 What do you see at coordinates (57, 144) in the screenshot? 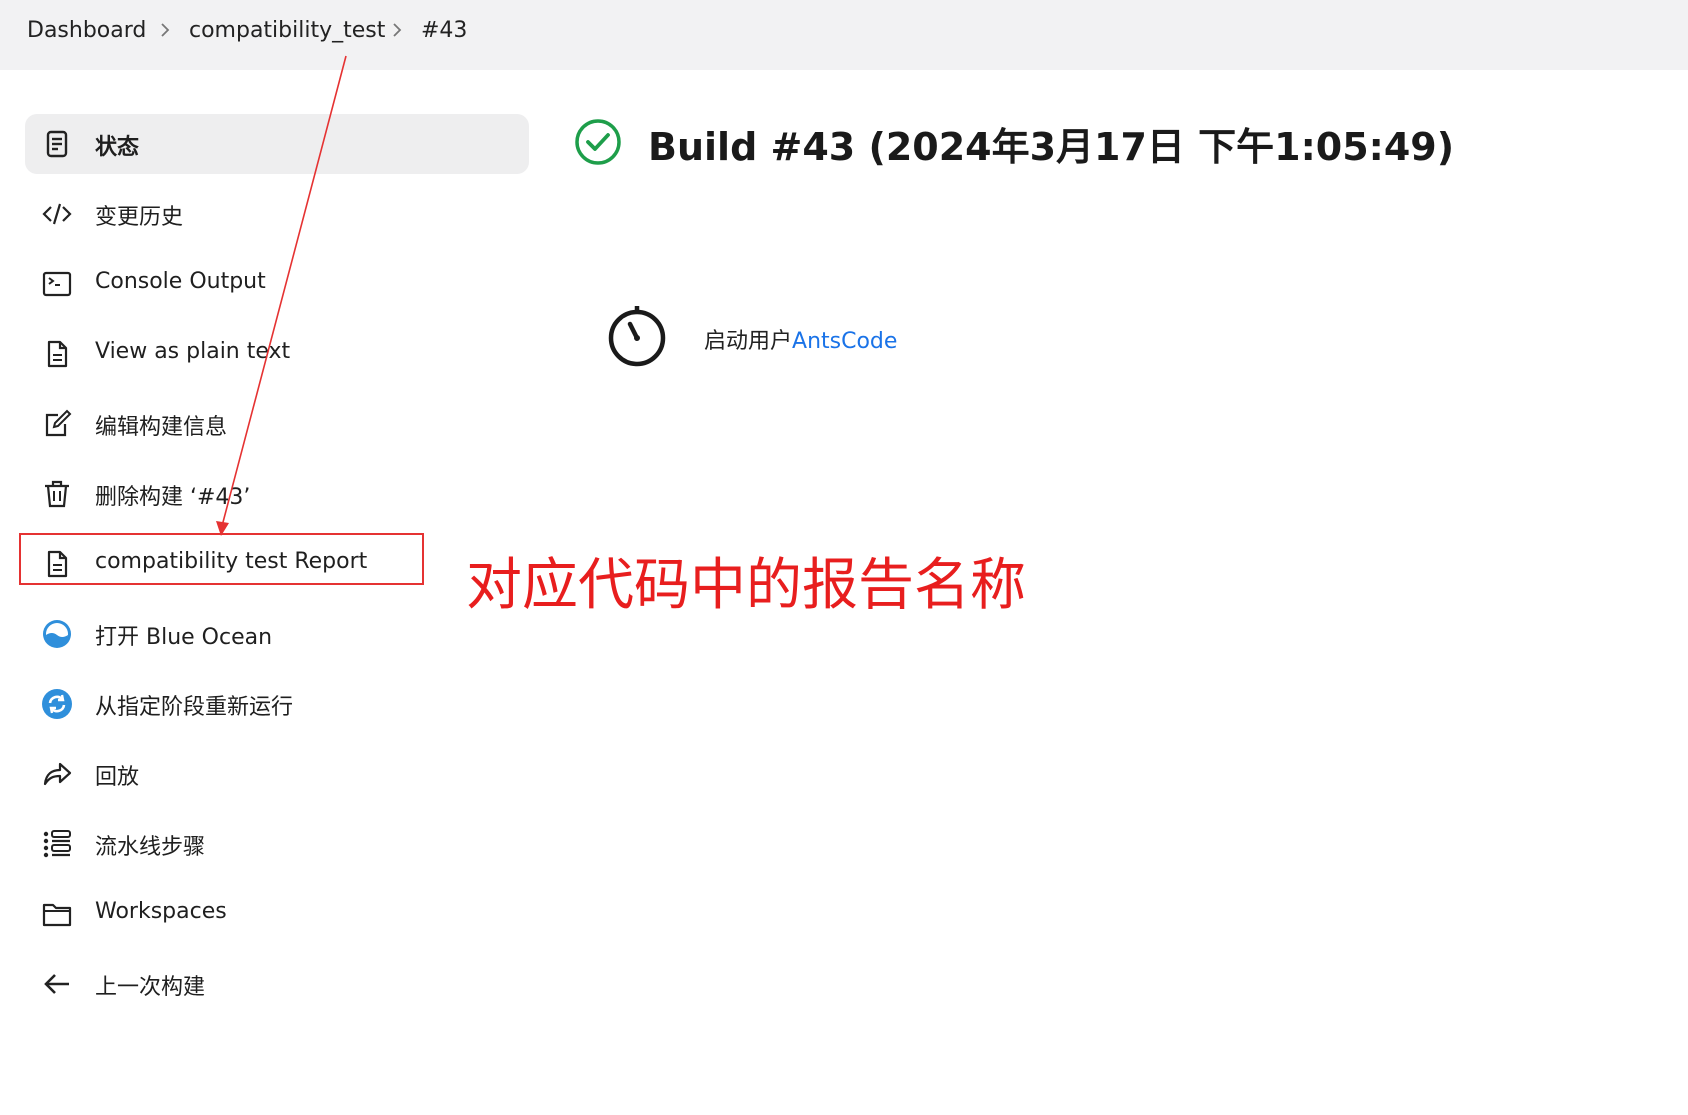
I see `document-icon` at bounding box center [57, 144].